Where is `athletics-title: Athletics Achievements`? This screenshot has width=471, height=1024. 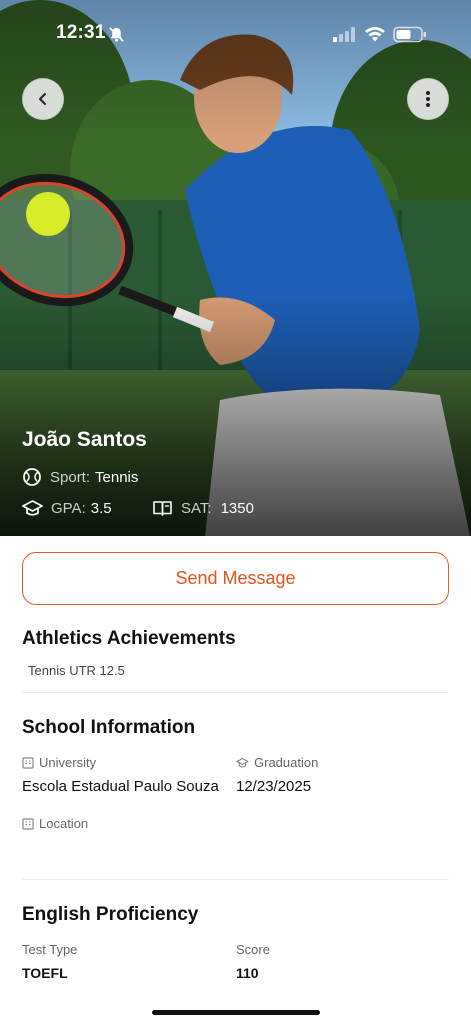 athletics-title: Athletics Achievements is located at coordinates (129, 638).